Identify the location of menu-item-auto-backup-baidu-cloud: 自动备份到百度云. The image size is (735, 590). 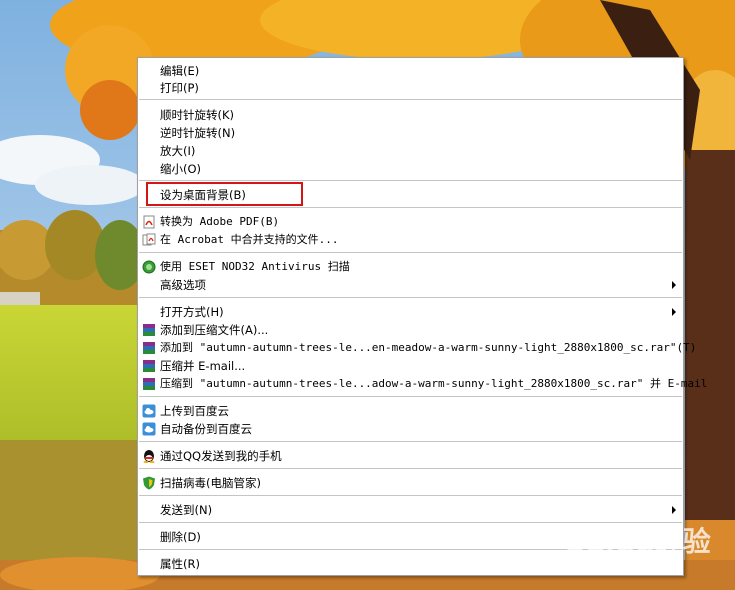
(410, 429).